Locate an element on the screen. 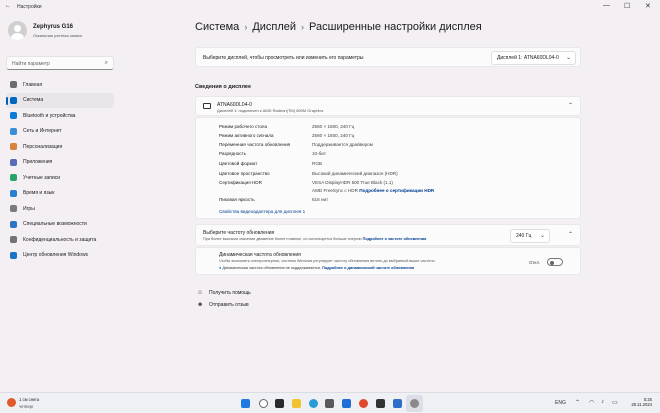 Image resolution: width=660 pixels, height=413 pixels. app-icon is located at coordinates (363, 403).